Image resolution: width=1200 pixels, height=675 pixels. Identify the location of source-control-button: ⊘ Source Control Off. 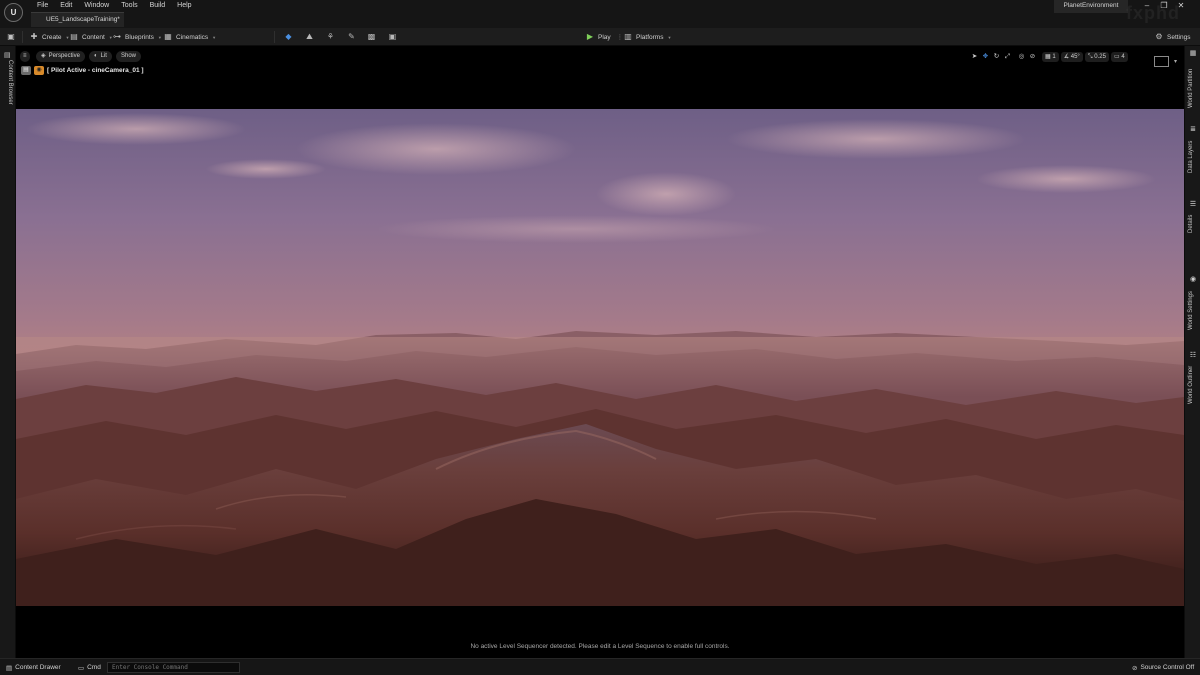
(1163, 667).